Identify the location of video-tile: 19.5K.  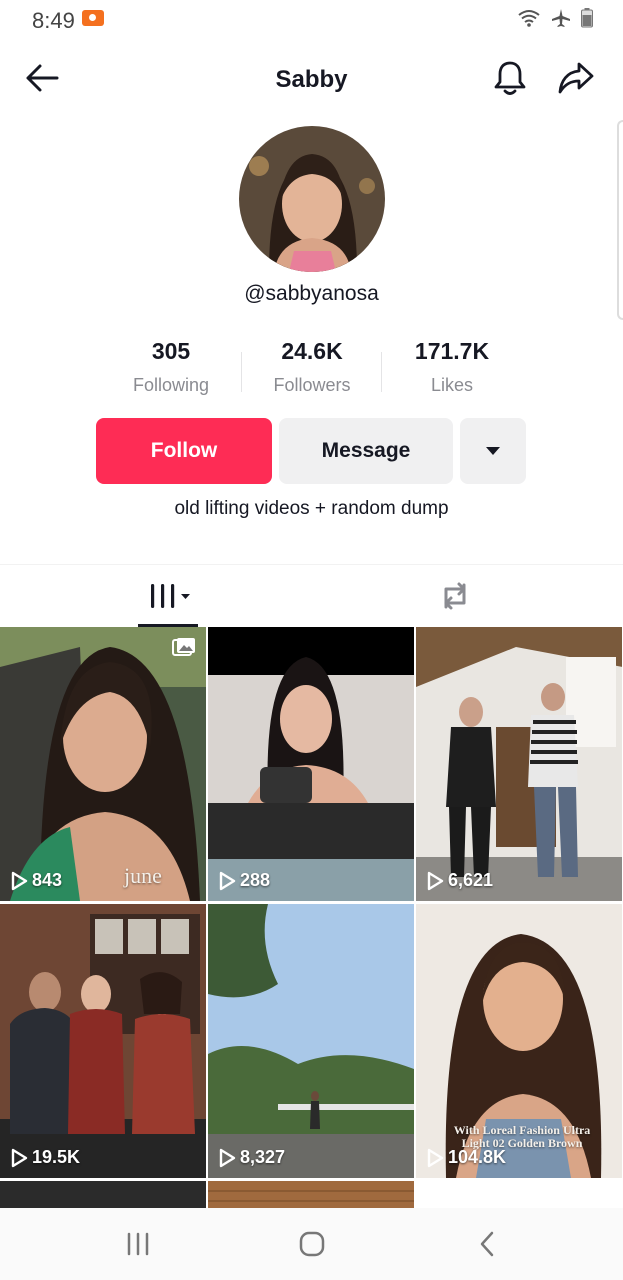
(103, 1041).